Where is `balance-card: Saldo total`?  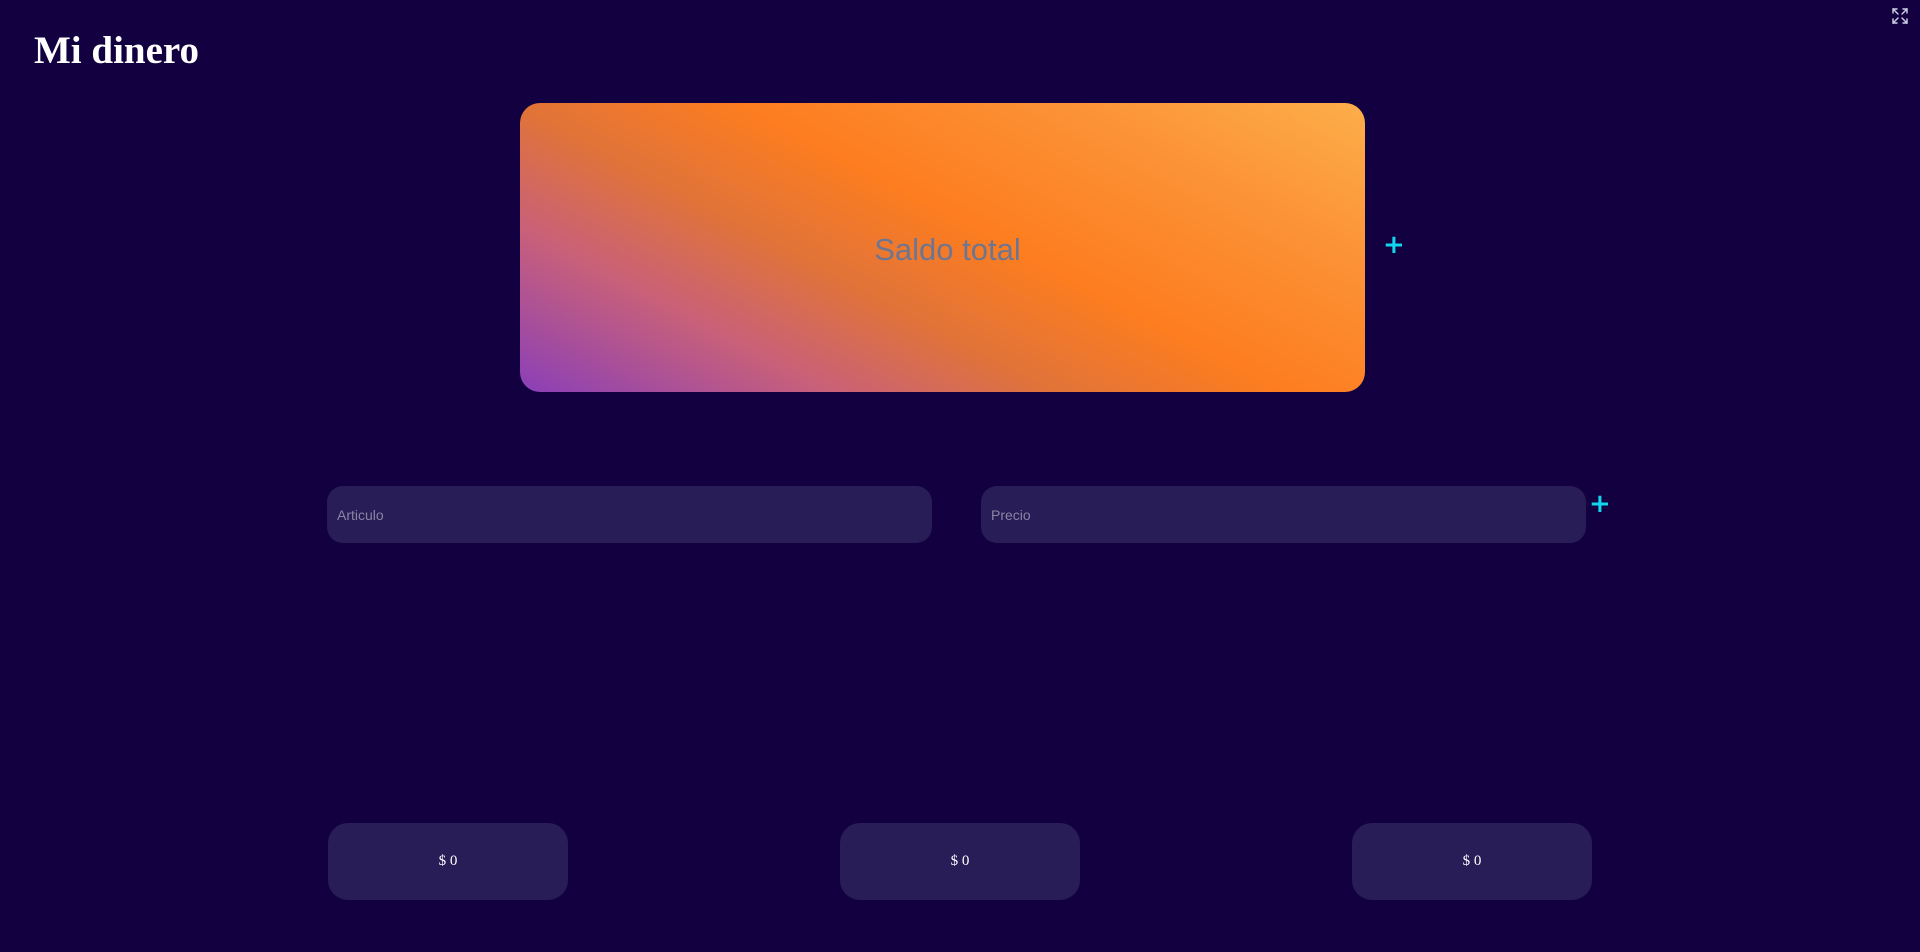
balance-card: Saldo total is located at coordinates (942, 247).